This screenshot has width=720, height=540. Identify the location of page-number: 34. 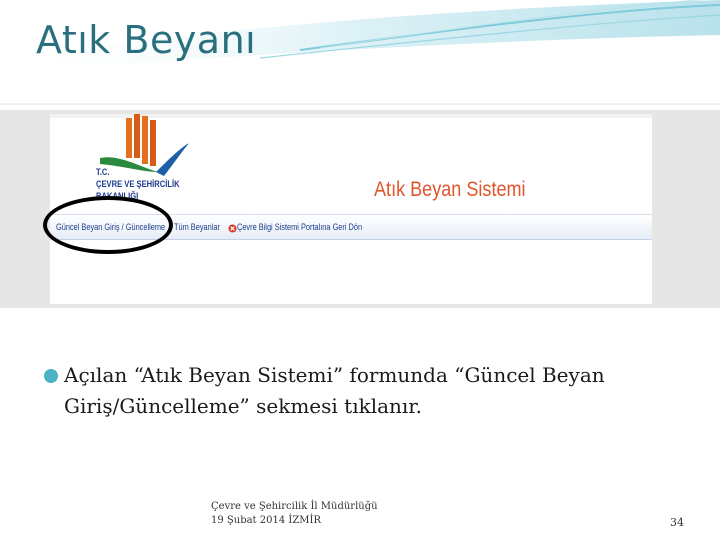
(677, 522).